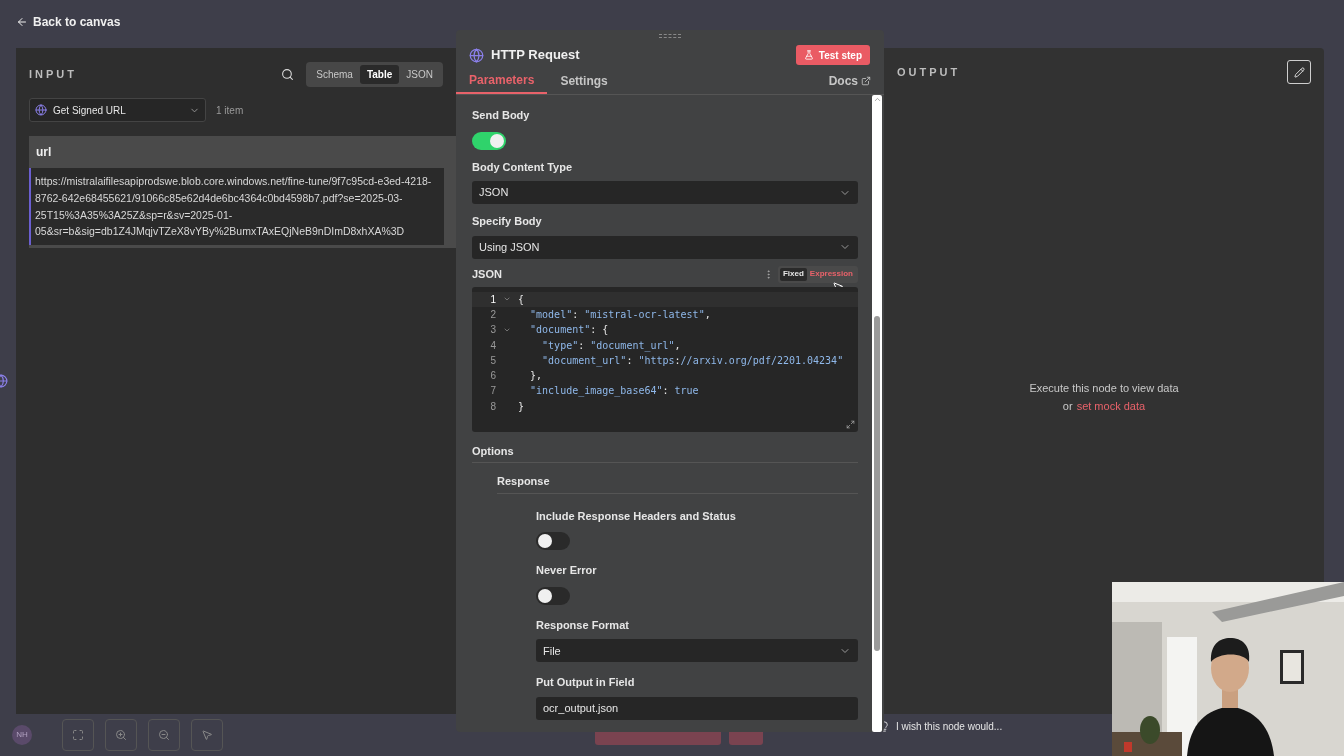 The height and width of the screenshot is (756, 1344). I want to click on field-label: Include Response Headers and Status, so click(636, 516).